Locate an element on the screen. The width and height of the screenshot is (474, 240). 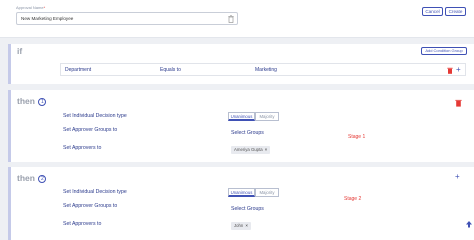
condition-row: Department Equals to Marketing + is located at coordinates (263, 69).